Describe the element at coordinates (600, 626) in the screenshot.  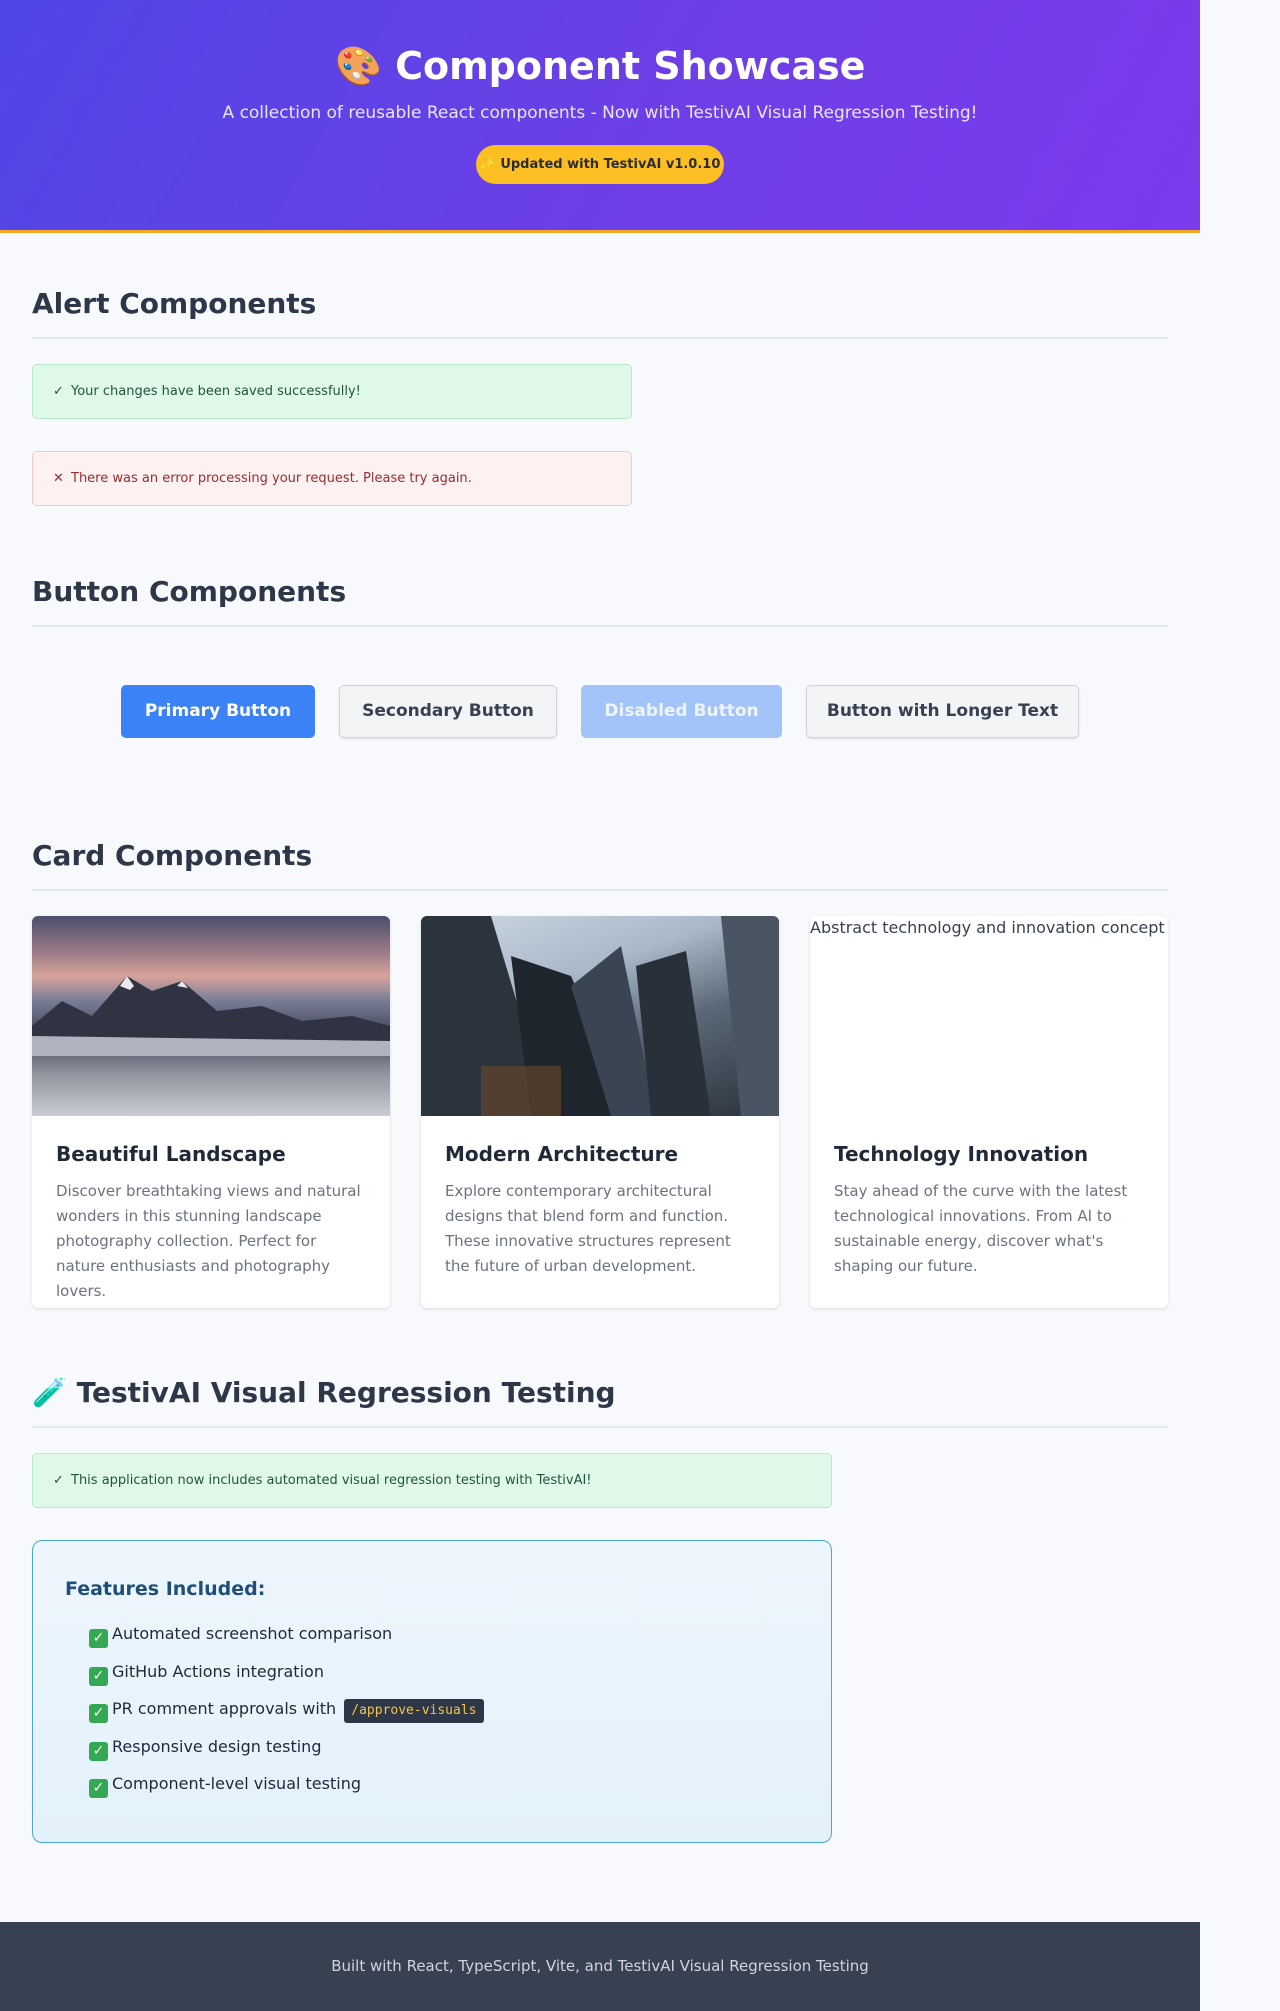
I see `buttons-divider` at that location.